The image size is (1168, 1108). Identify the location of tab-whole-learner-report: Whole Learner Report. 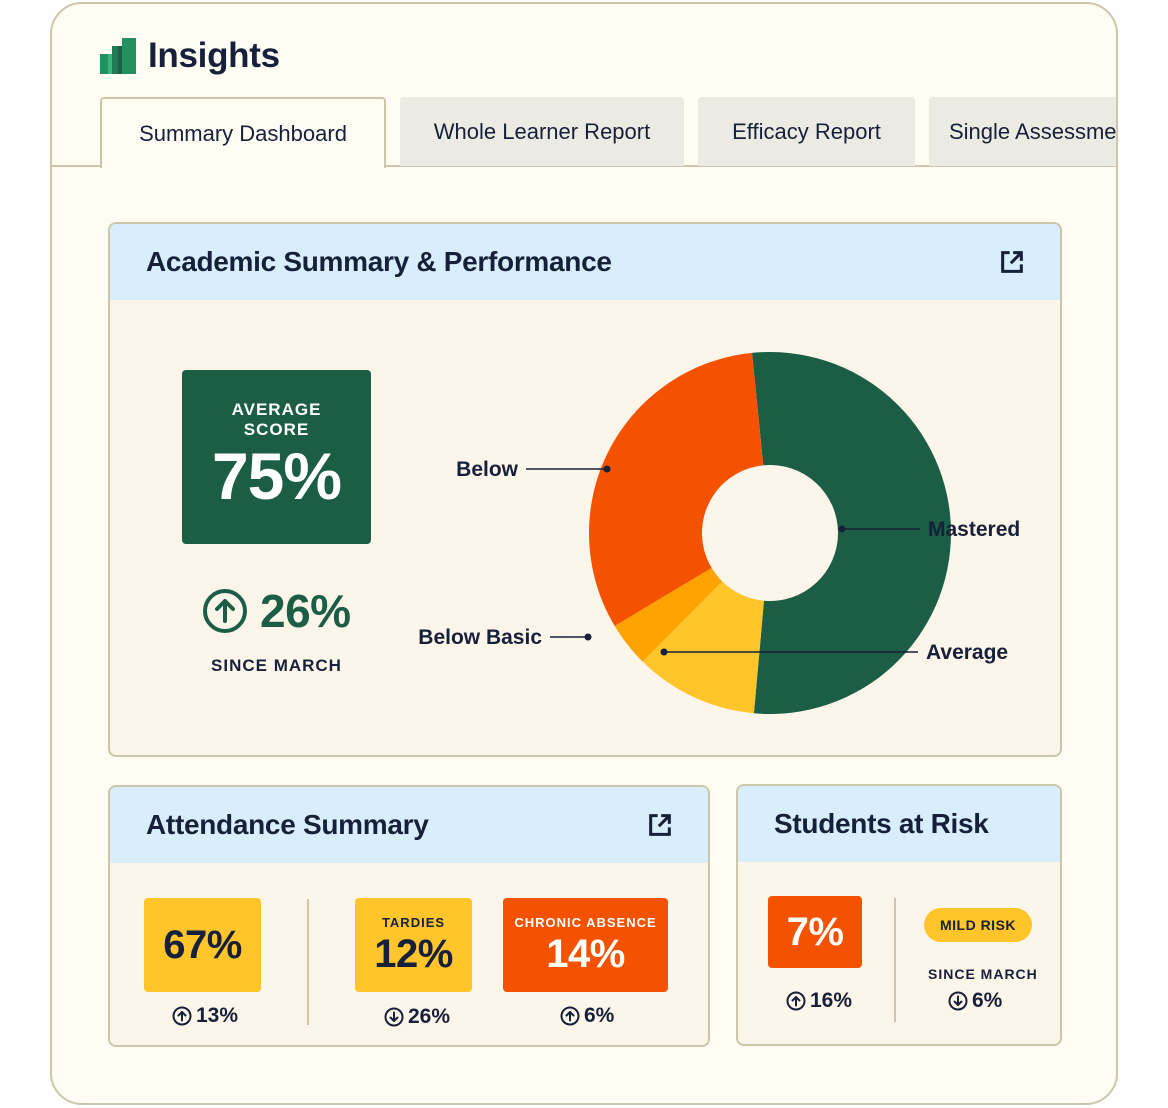
(542, 131).